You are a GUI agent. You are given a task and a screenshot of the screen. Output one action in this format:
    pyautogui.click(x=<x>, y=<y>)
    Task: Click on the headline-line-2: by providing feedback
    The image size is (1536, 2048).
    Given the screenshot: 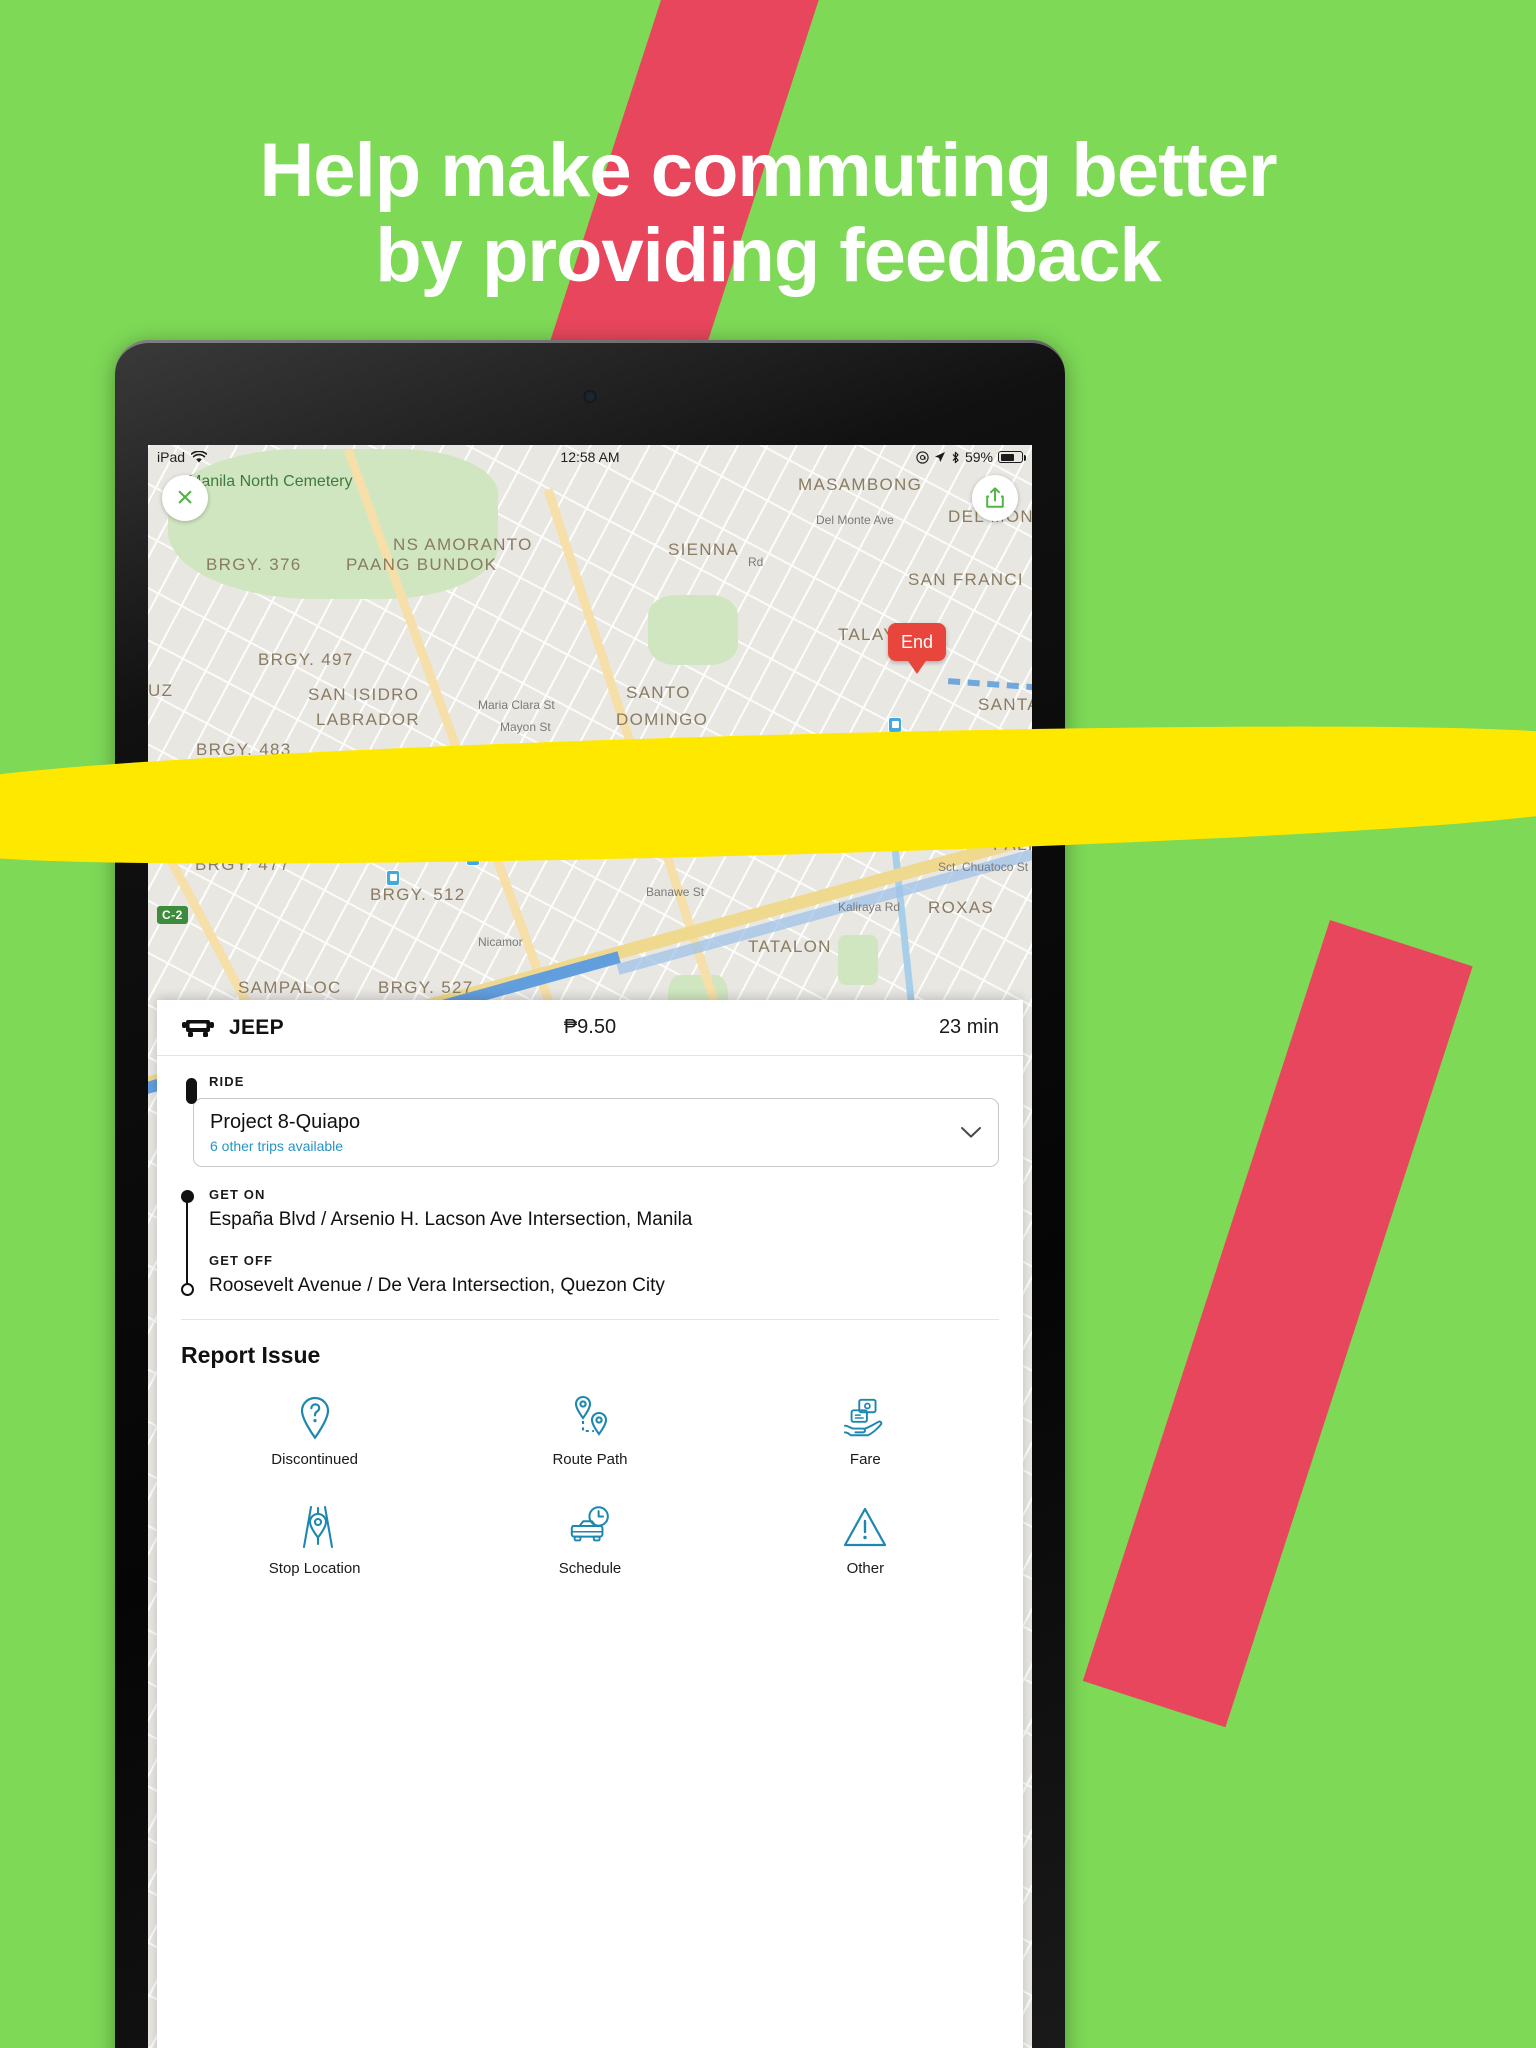 What is the action you would take?
    pyautogui.click(x=768, y=256)
    